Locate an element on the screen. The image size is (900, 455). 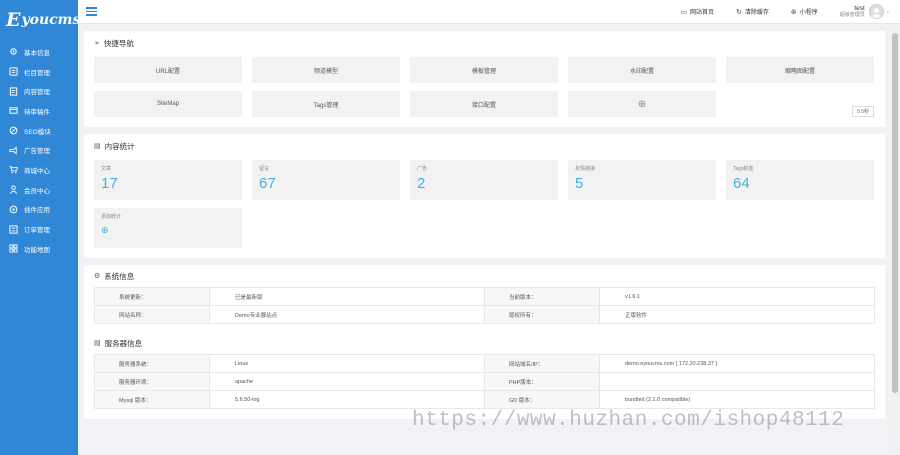
sitemap-icon is located at coordinates (13, 71).